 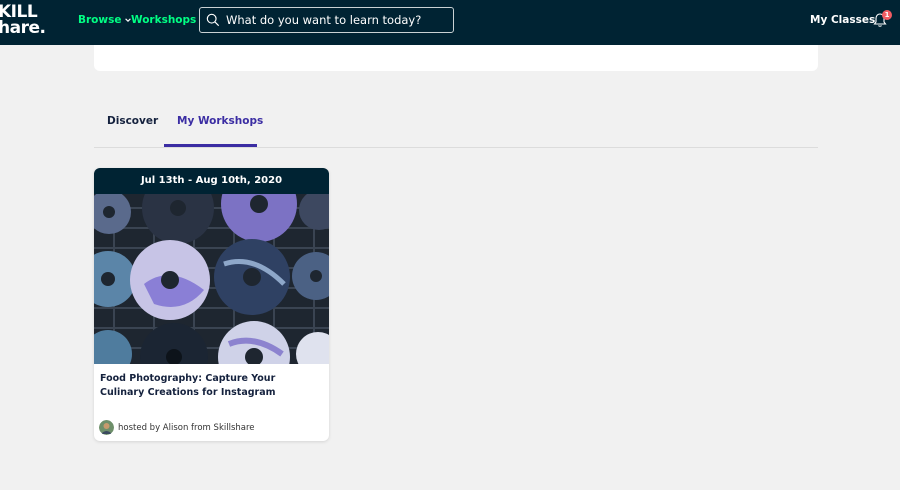 I want to click on search-icon, so click(x=213, y=20).